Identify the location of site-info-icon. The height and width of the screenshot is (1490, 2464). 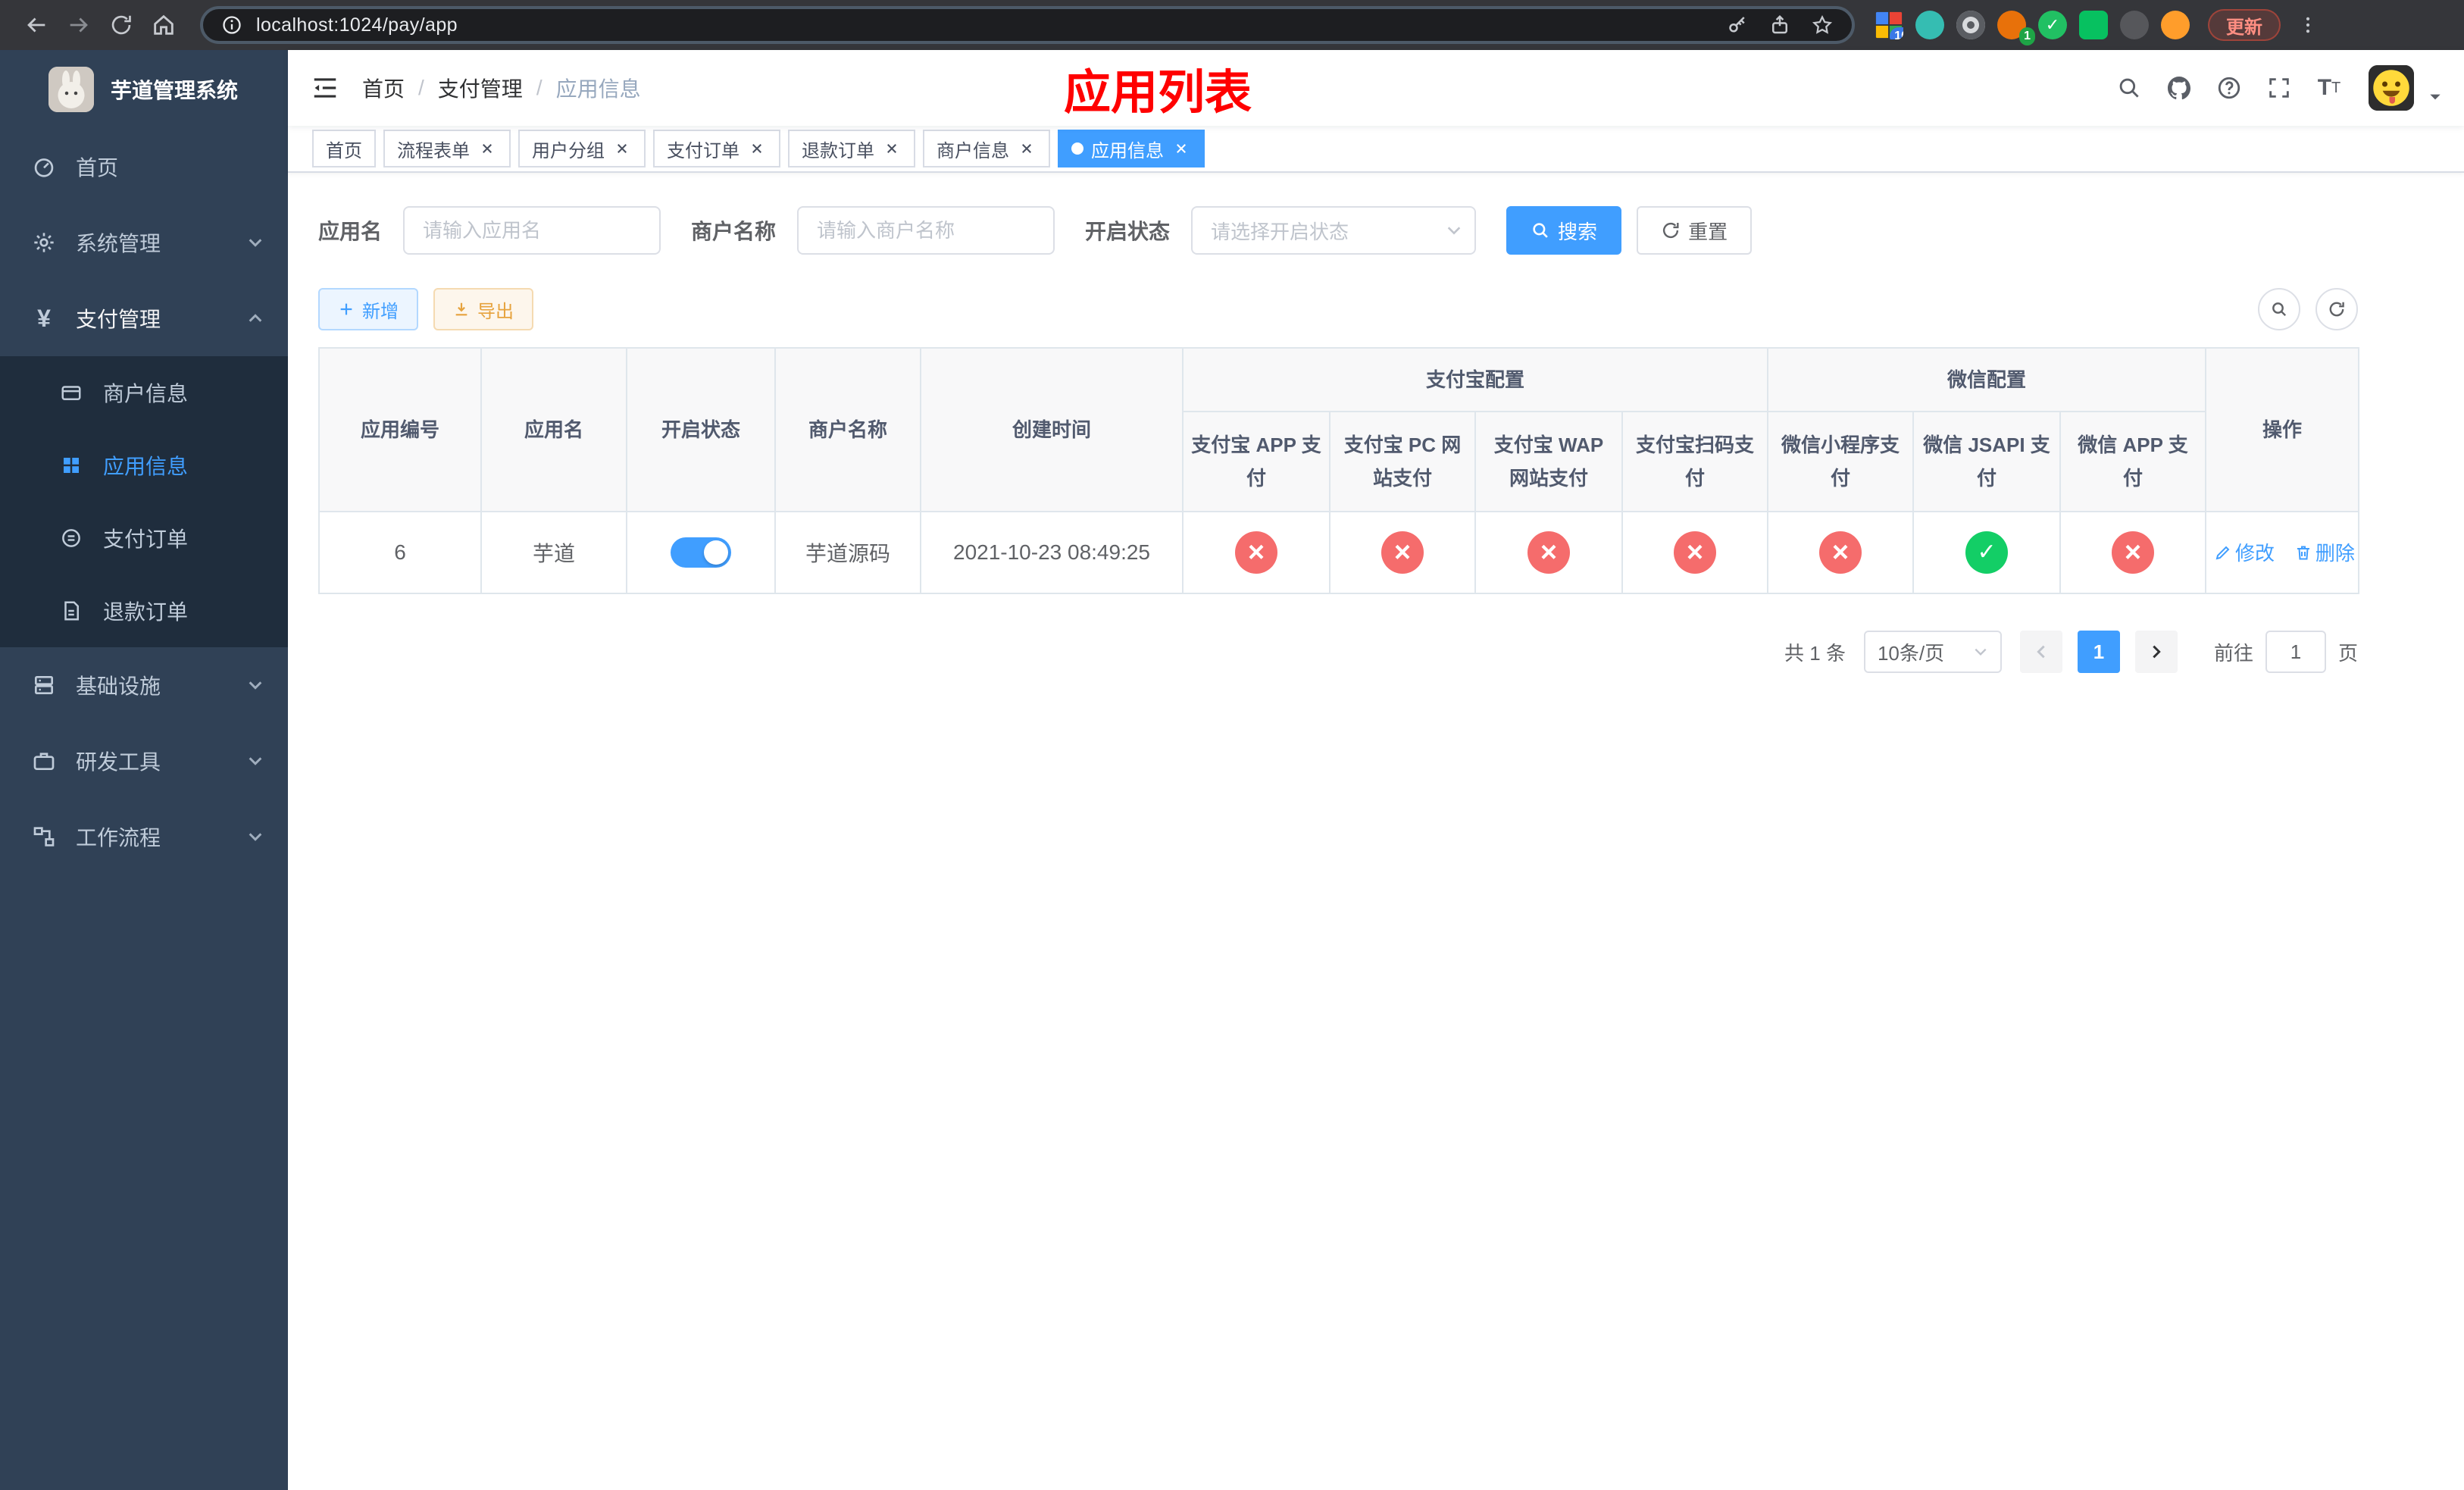
(231, 25).